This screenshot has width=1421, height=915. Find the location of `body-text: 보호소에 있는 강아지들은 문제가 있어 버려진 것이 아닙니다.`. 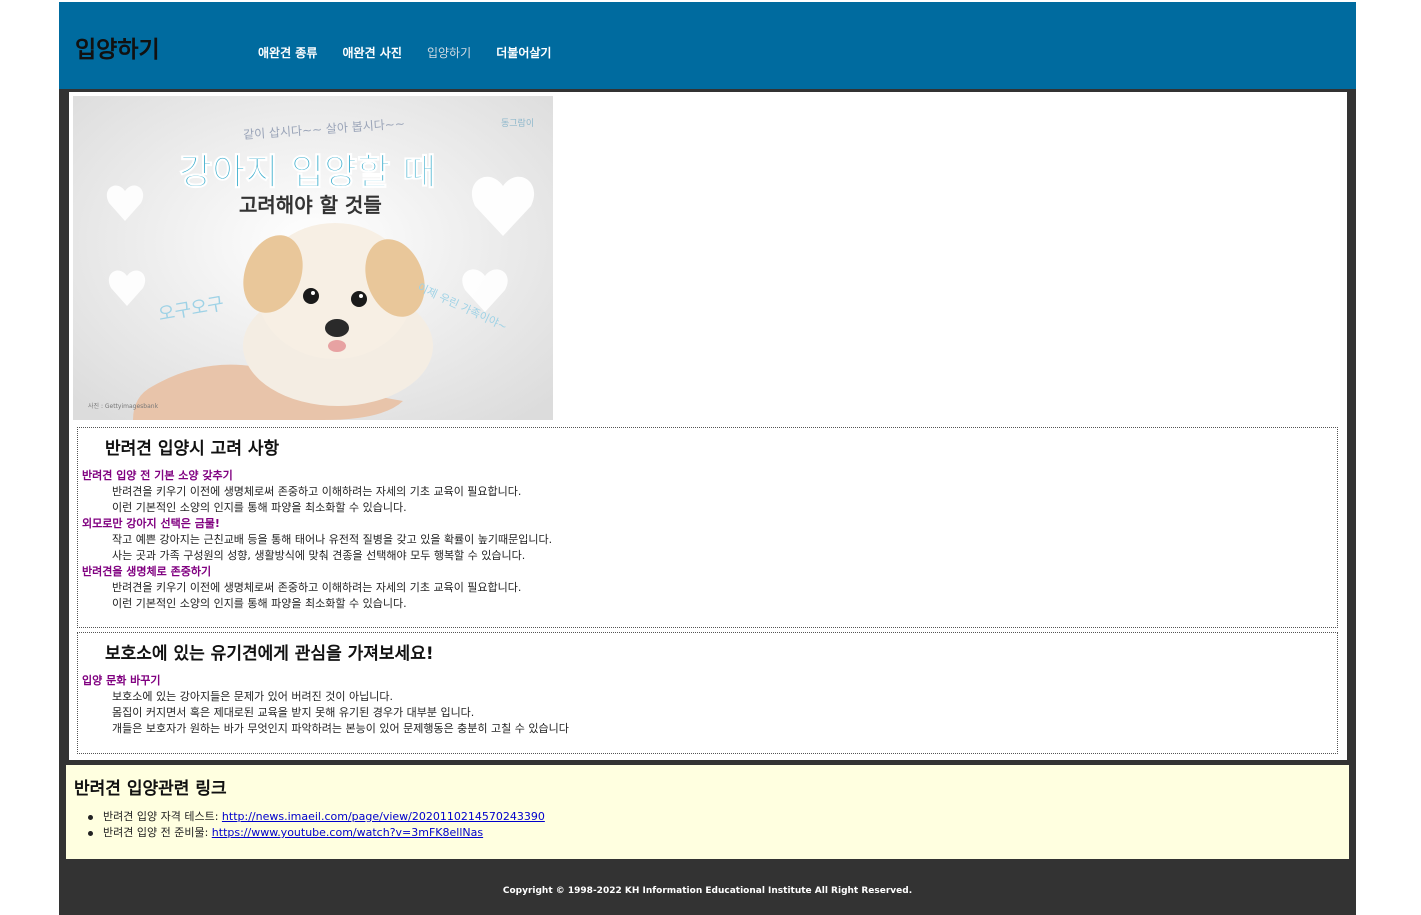

body-text: 보호소에 있는 강아지들은 문제가 있어 버려진 것이 아닙니다. is located at coordinates (252, 696).